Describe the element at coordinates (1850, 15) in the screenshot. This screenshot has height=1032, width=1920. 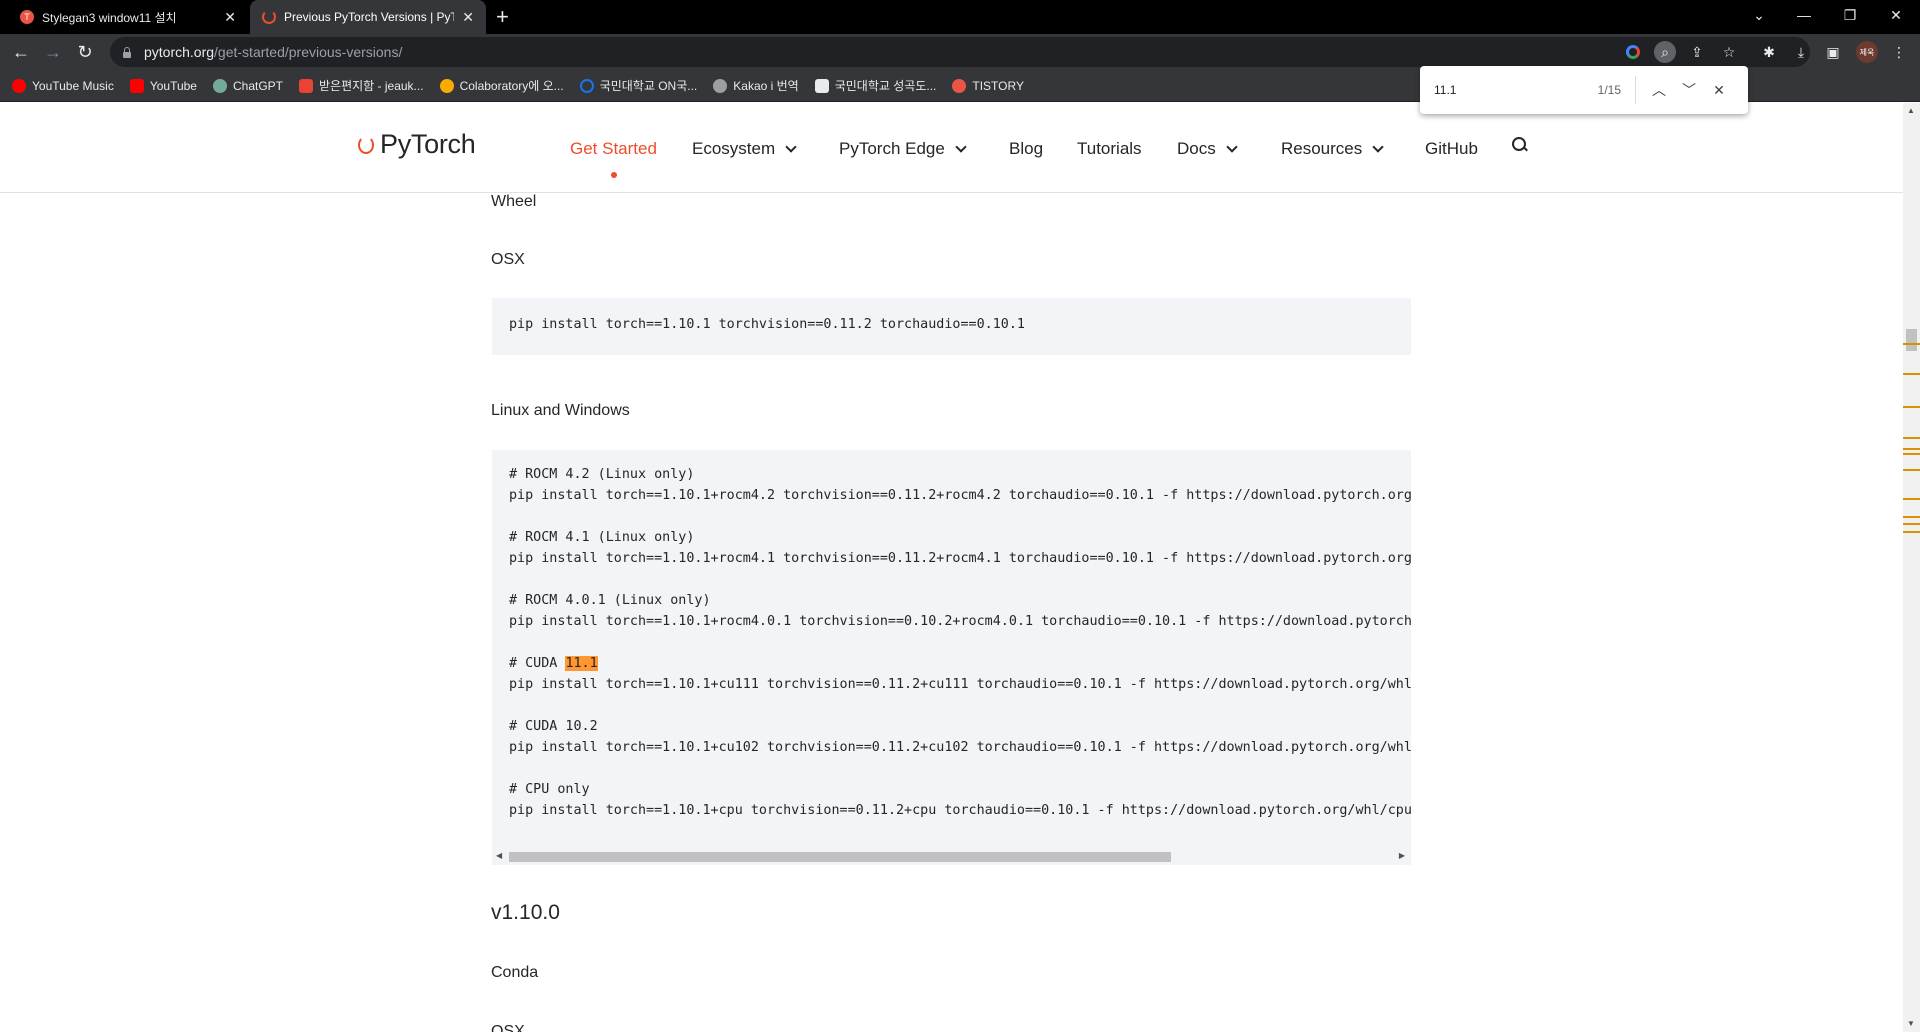
I see `restore-icon: ❐` at that location.